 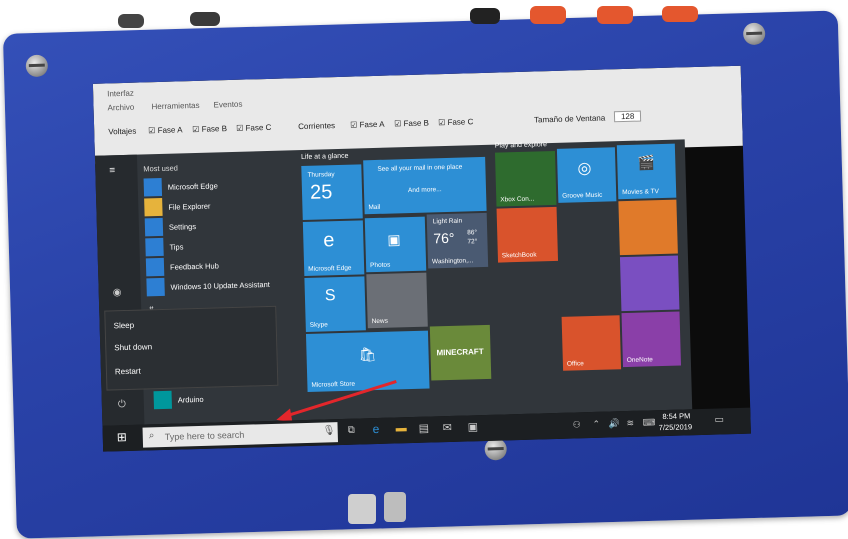 I want to click on app-feedback-hub: Feedback Hub, so click(x=194, y=266).